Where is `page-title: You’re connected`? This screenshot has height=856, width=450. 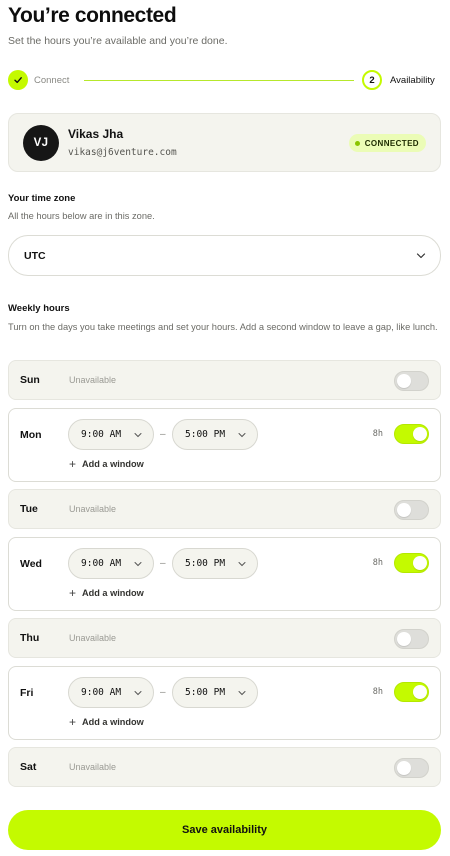
page-title: You’re connected is located at coordinates (92, 15).